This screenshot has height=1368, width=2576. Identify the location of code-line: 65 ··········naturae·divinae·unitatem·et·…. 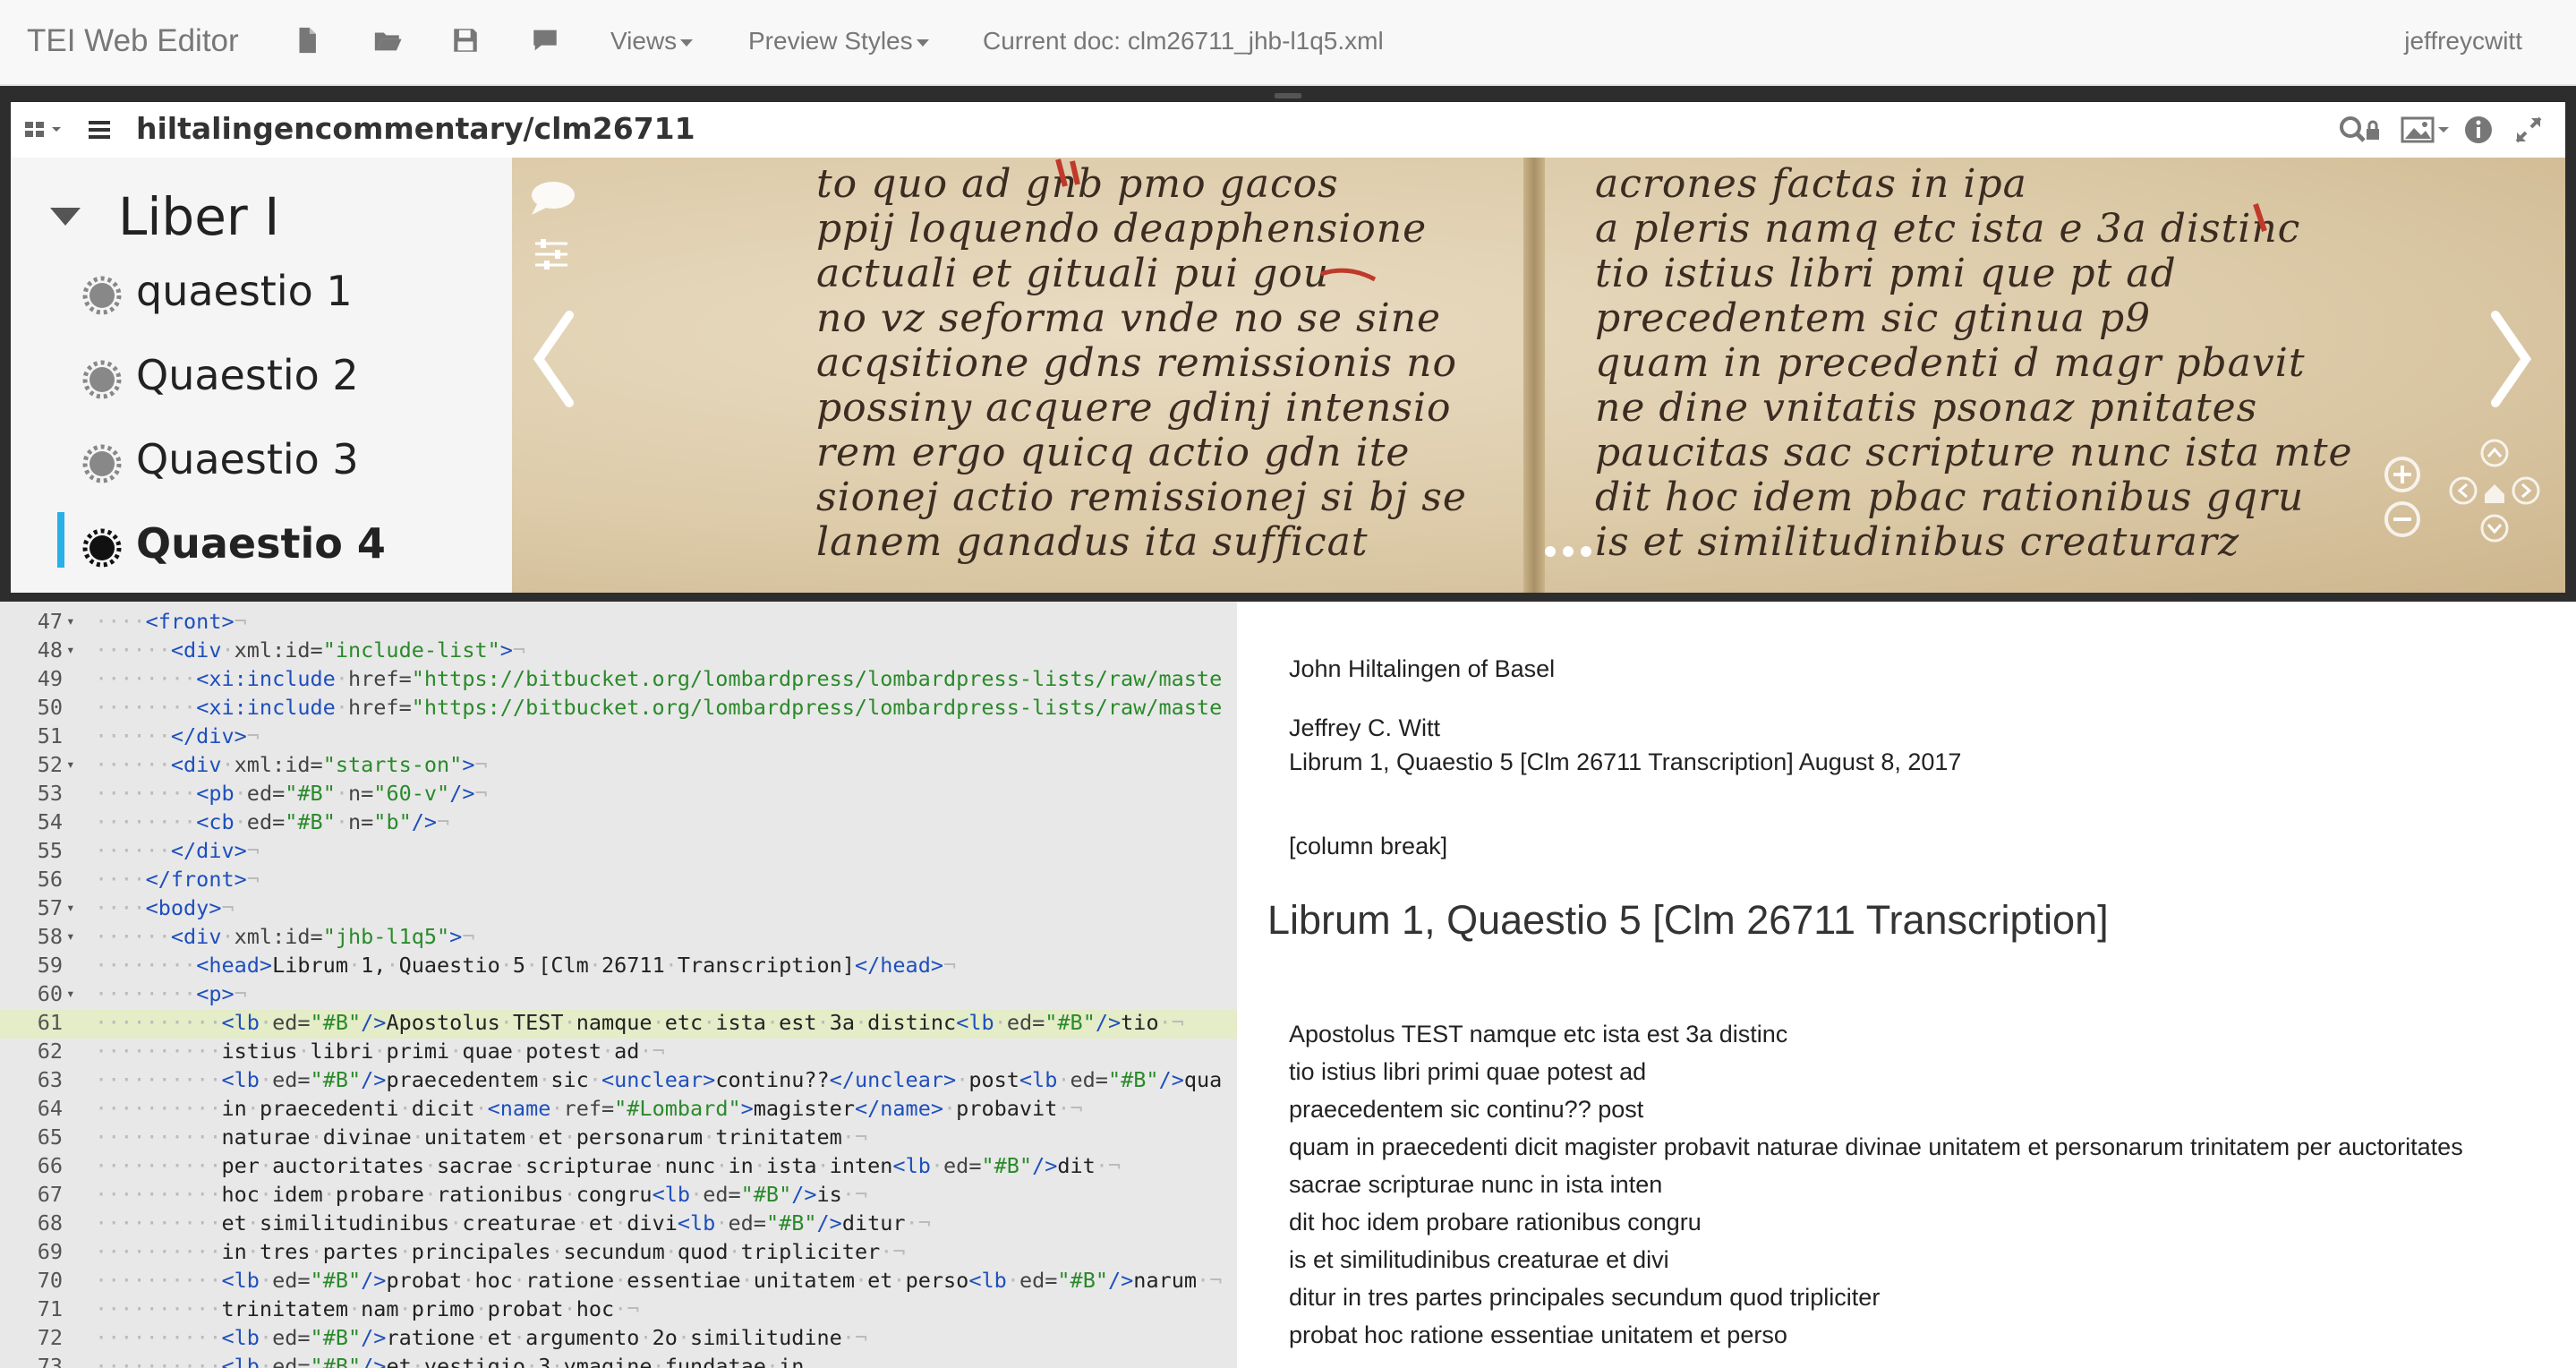
(618, 1138).